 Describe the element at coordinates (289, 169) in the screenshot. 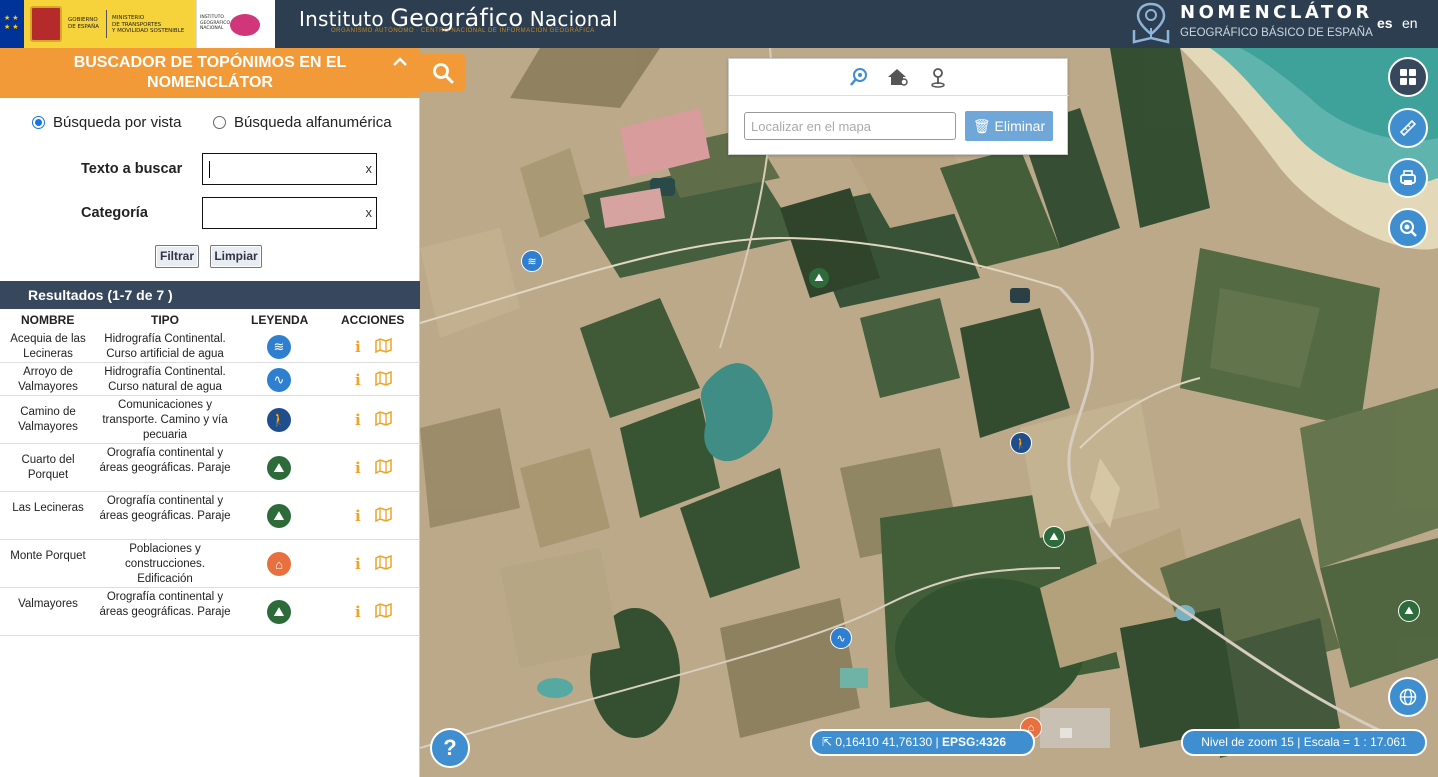

I see `text-search-input: x` at that location.